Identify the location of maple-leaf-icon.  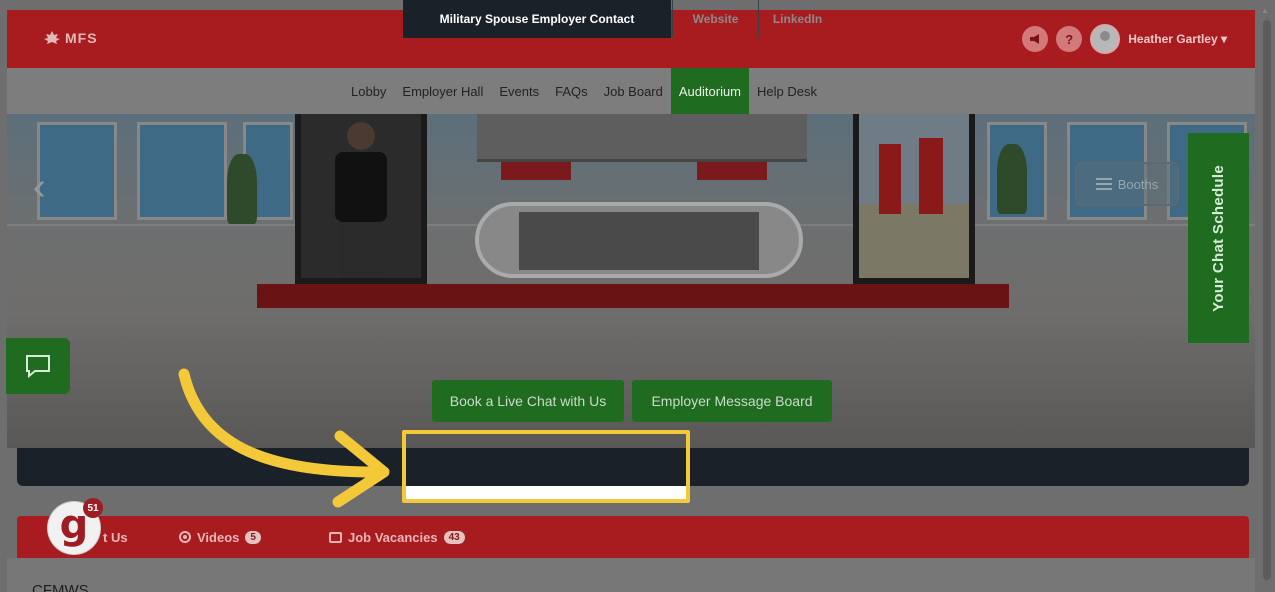
(52, 37).